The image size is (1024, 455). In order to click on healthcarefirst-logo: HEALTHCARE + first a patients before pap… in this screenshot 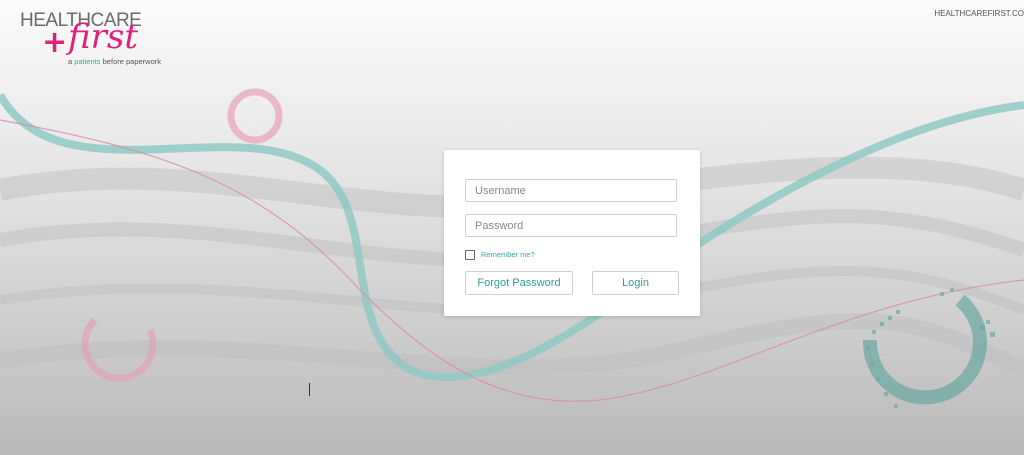, I will do `click(103, 38)`.